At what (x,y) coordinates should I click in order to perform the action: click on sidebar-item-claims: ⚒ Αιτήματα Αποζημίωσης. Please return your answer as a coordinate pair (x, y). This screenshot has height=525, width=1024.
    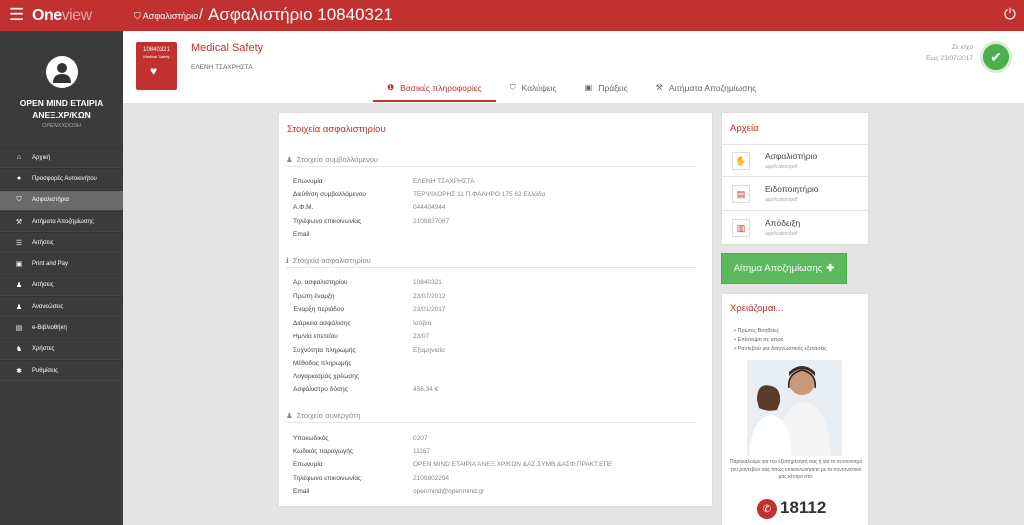
    Looking at the image, I should click on (61, 221).